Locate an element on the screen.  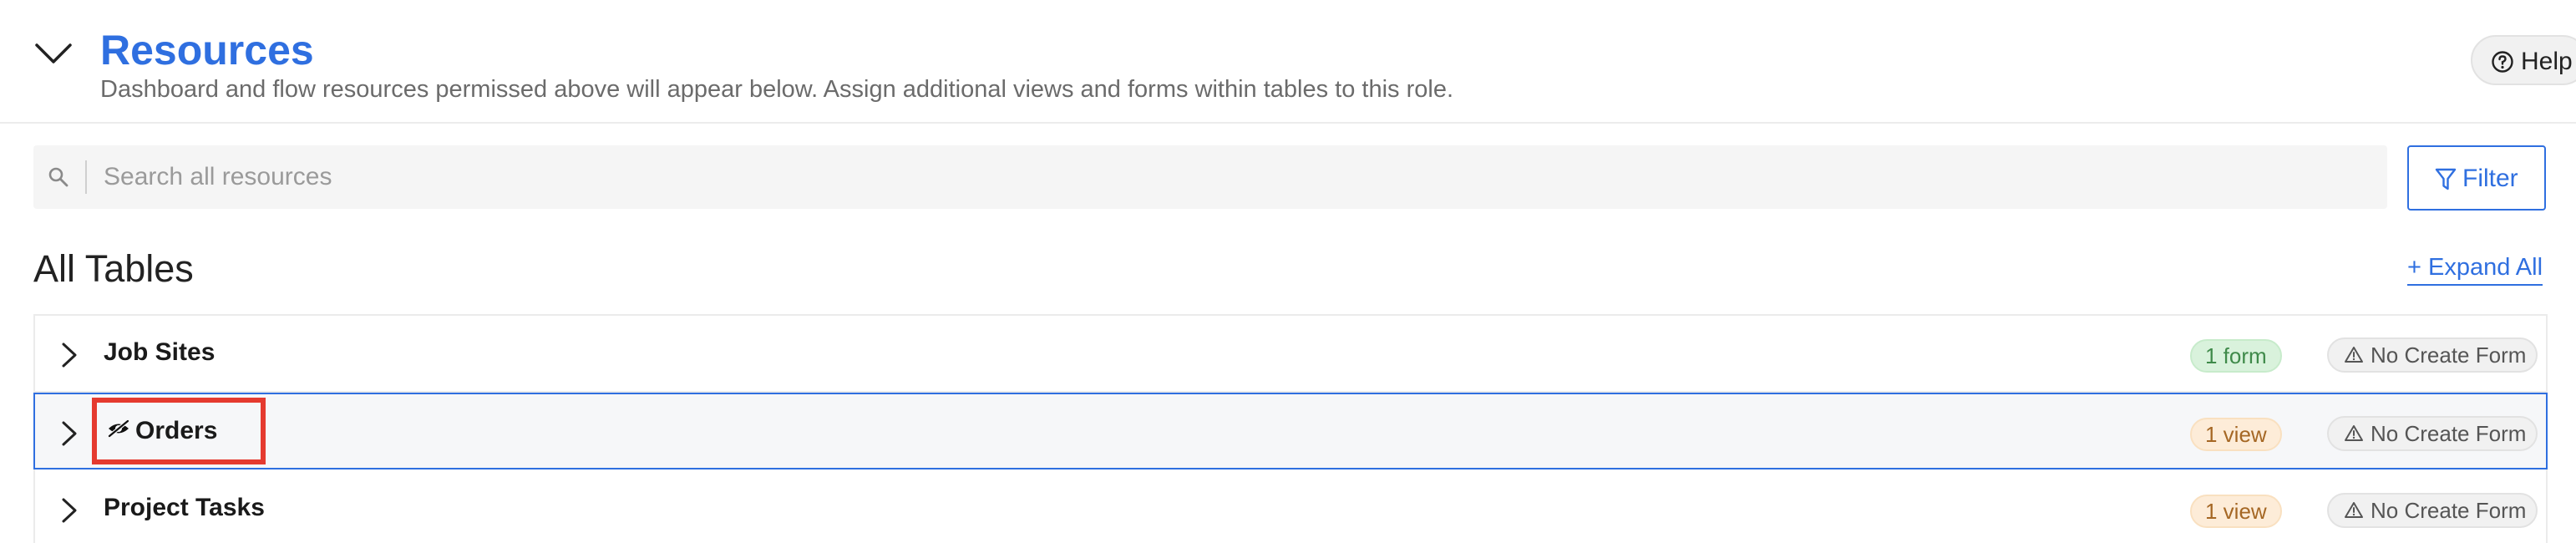
highlighted-row-name: Orders is located at coordinates (179, 431).